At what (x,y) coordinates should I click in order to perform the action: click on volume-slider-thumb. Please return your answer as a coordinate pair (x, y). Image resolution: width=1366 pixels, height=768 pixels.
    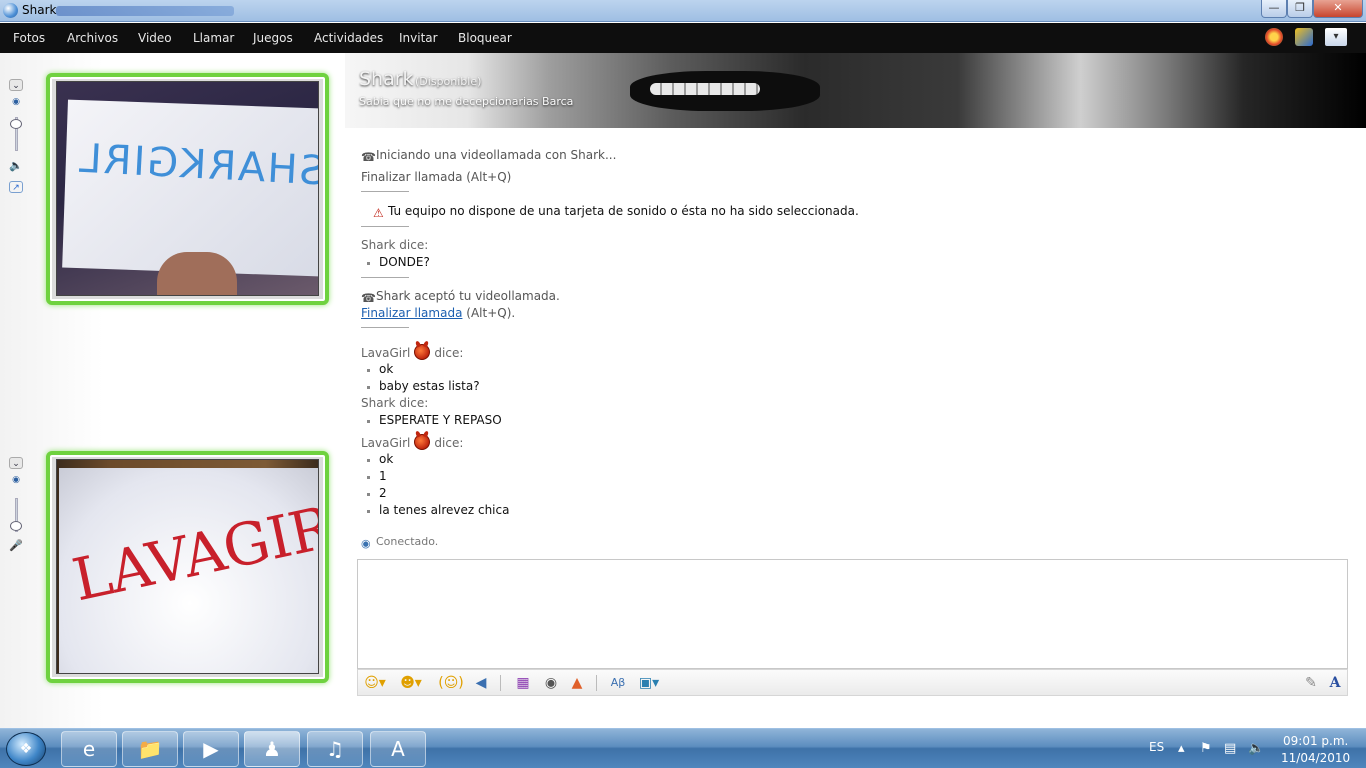
    Looking at the image, I should click on (16, 124).